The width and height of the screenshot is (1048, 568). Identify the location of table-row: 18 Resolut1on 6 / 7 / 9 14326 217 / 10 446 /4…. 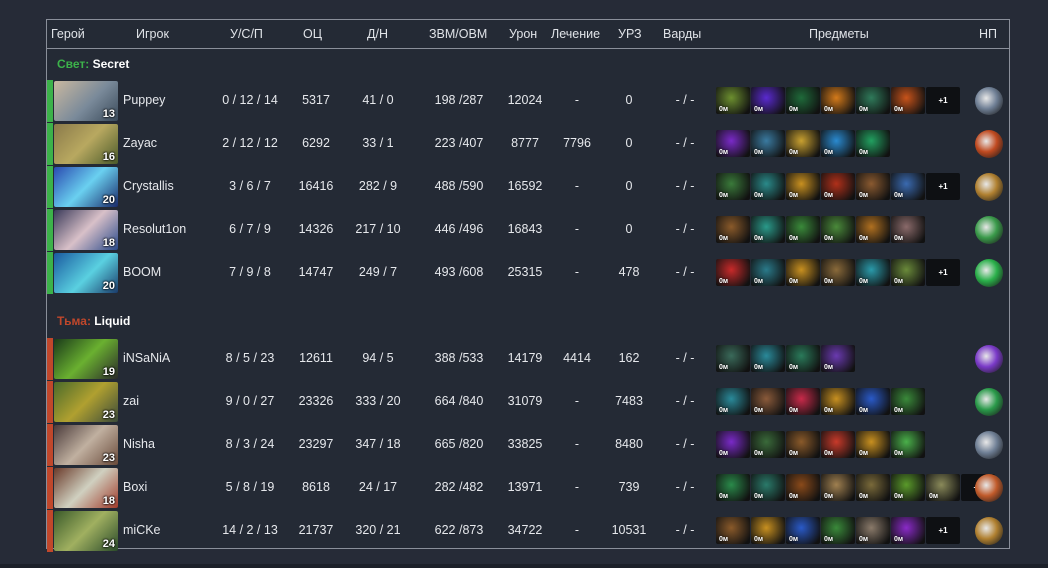
(528, 230).